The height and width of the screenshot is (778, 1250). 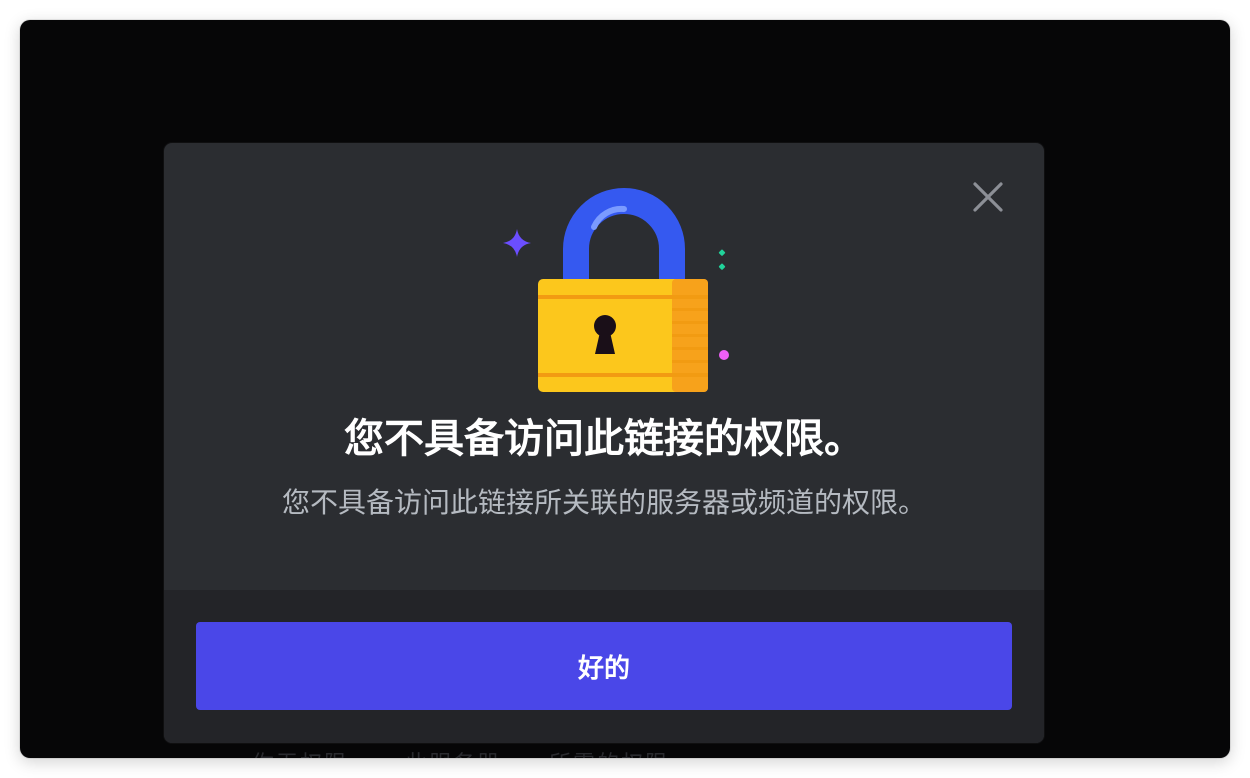 I want to click on sparkle-green-icon, so click(x=722, y=259).